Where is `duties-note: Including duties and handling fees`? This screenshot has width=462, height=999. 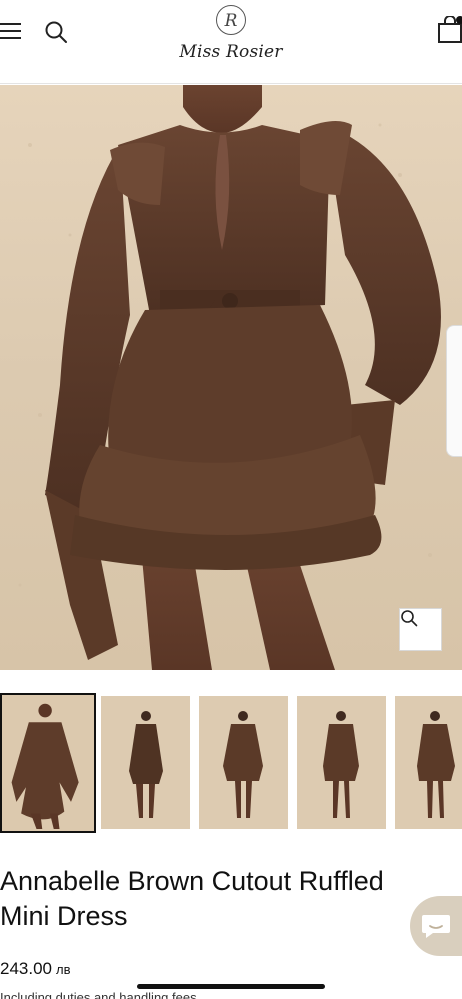
duties-note: Including duties and handling fees is located at coordinates (98, 994).